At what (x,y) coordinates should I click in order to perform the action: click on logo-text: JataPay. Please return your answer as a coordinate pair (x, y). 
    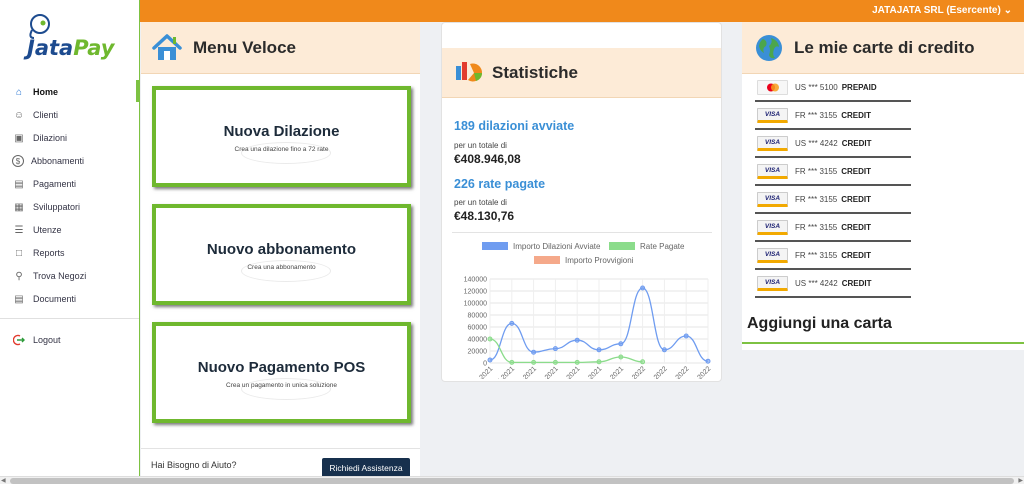
    Looking at the image, I should click on (70, 48).